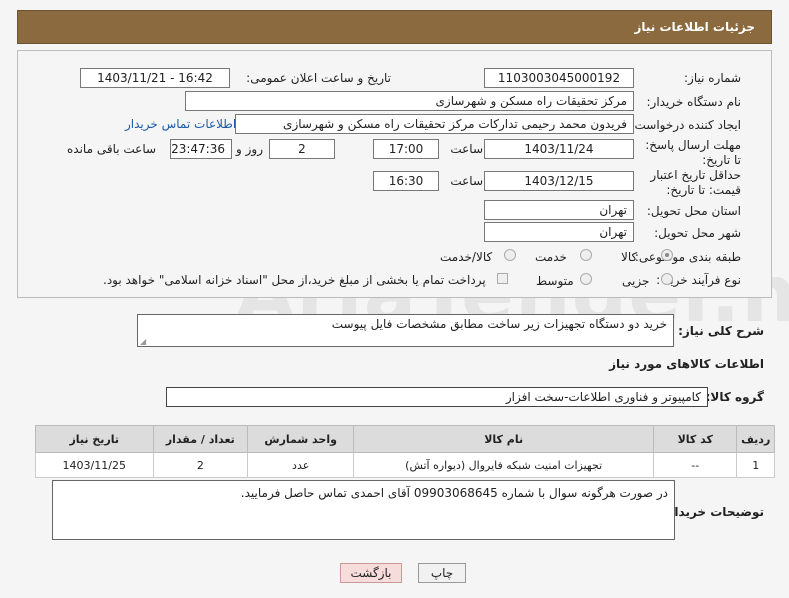 The height and width of the screenshot is (598, 789). What do you see at coordinates (200, 465) in the screenshot?
I see `quantity-cell: 2` at bounding box center [200, 465].